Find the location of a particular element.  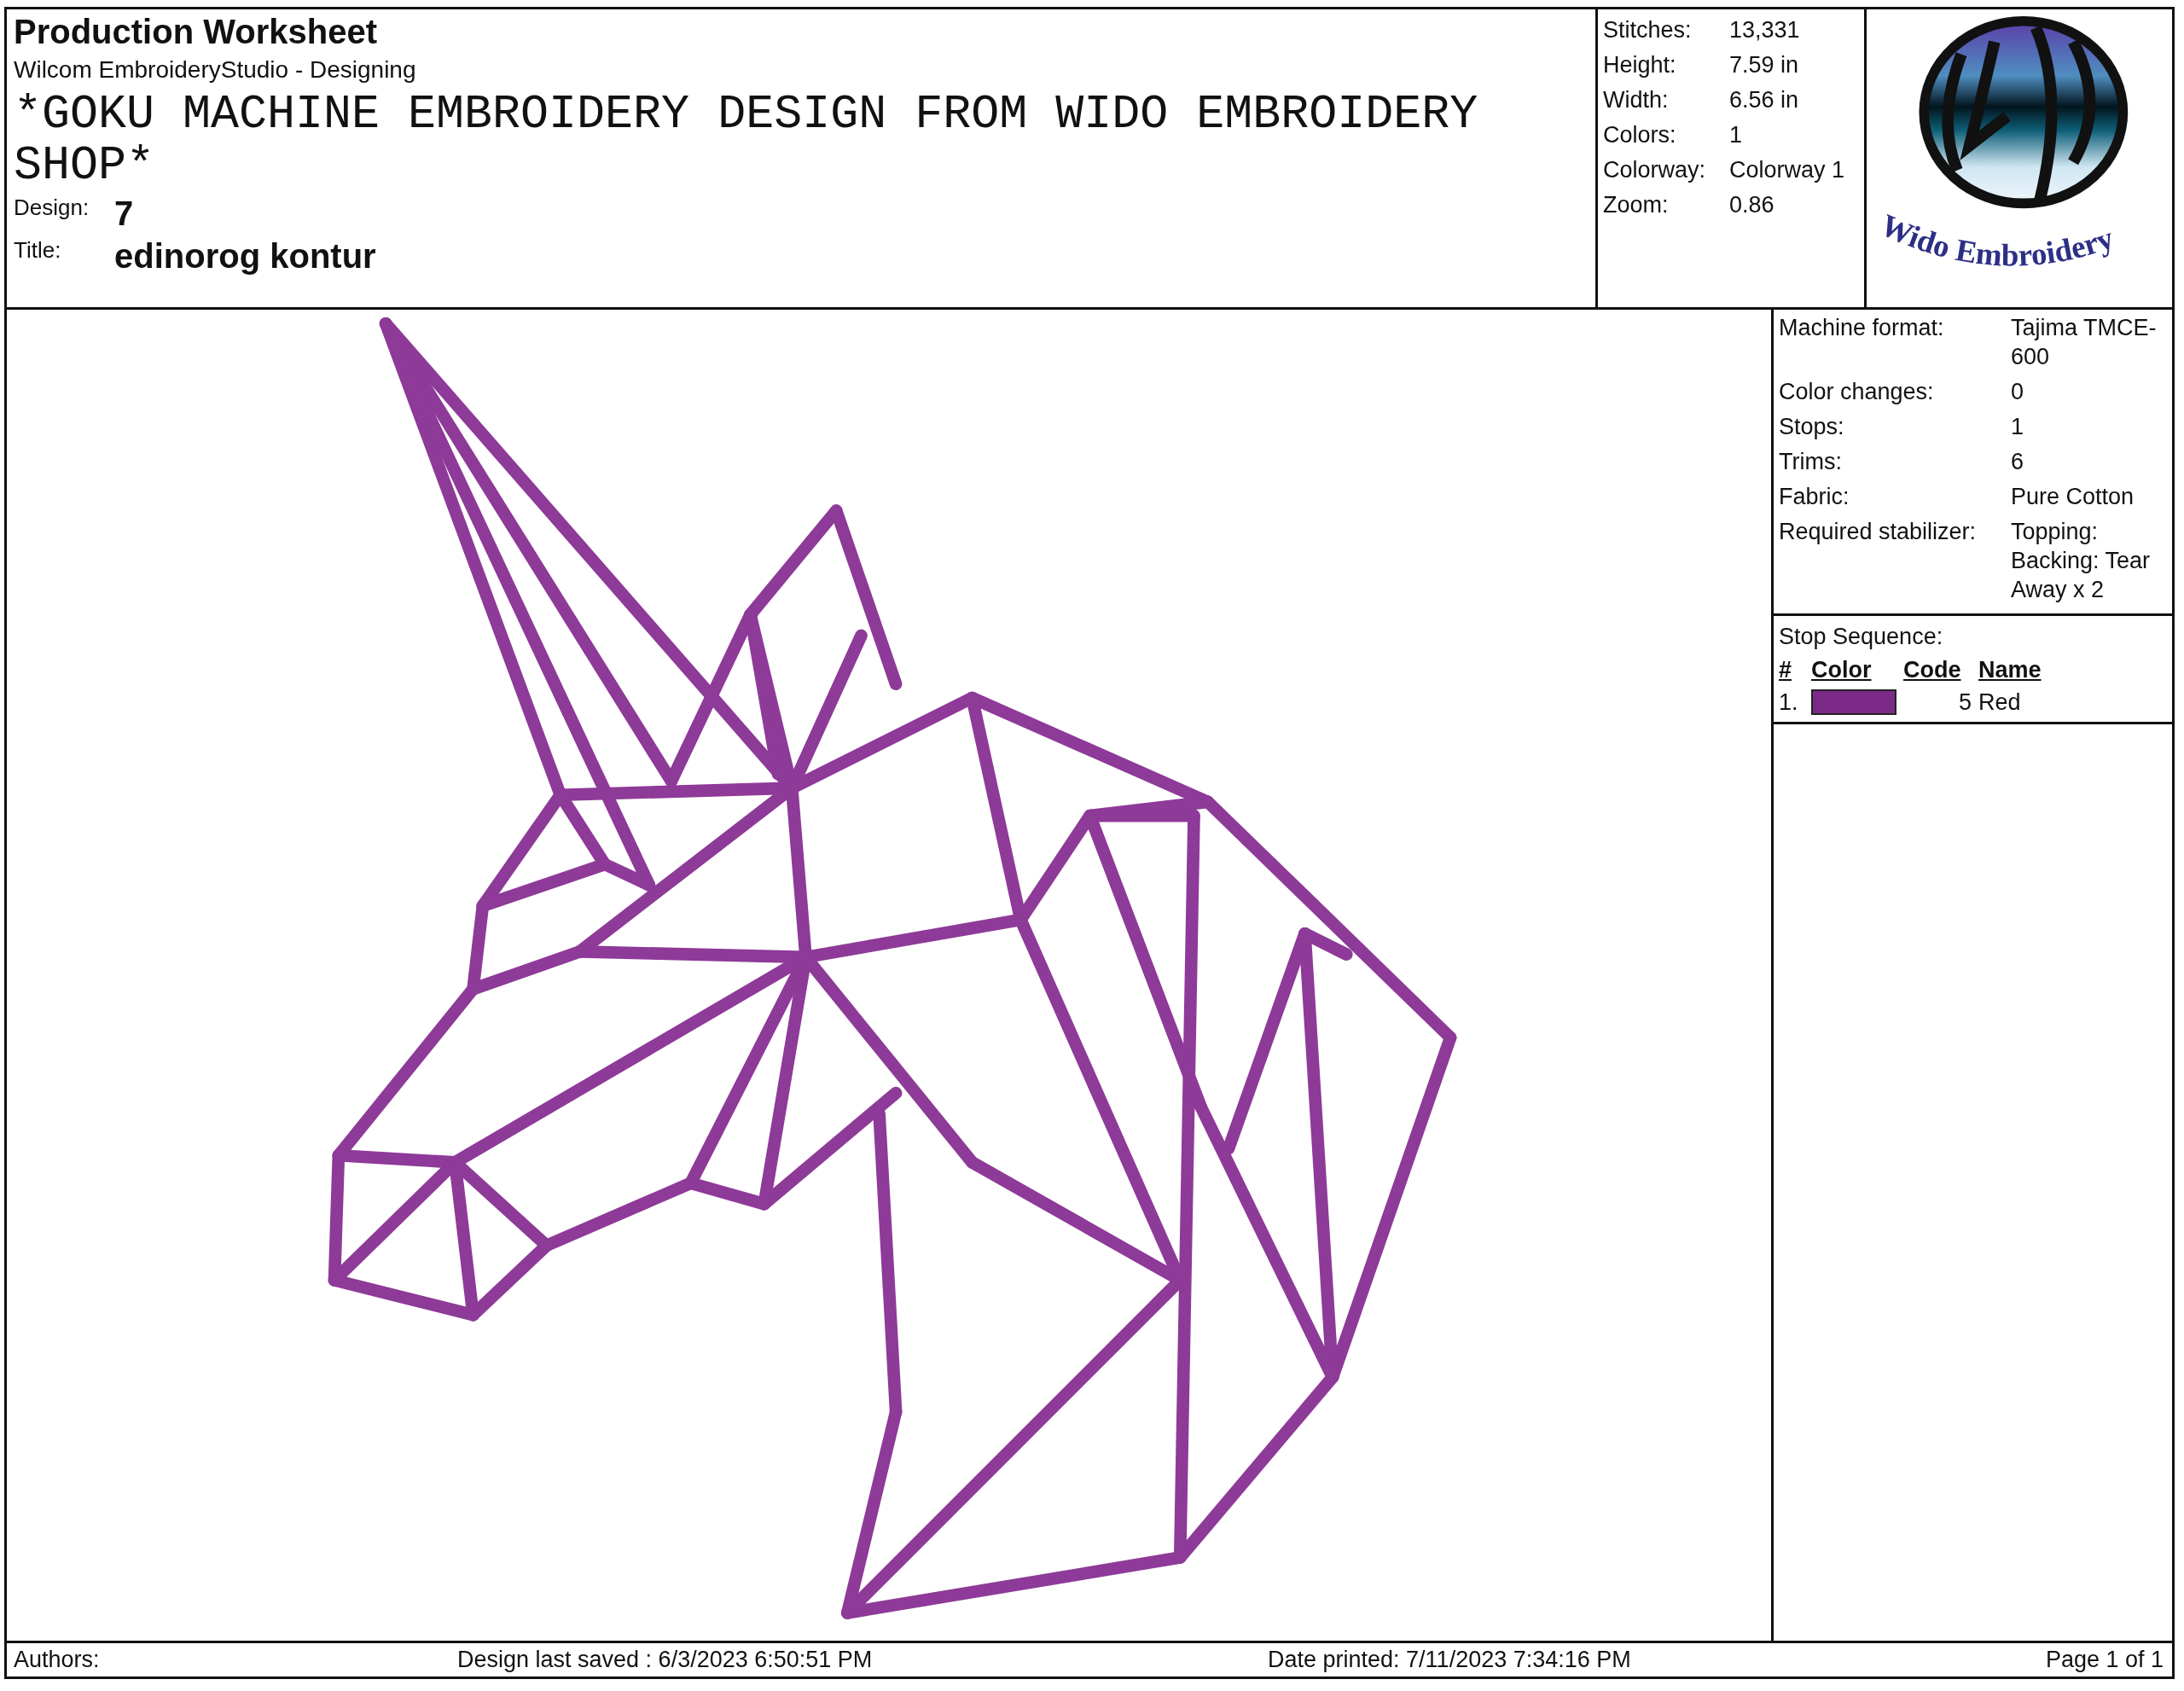

stat-label: Colorway: is located at coordinates (1655, 170).